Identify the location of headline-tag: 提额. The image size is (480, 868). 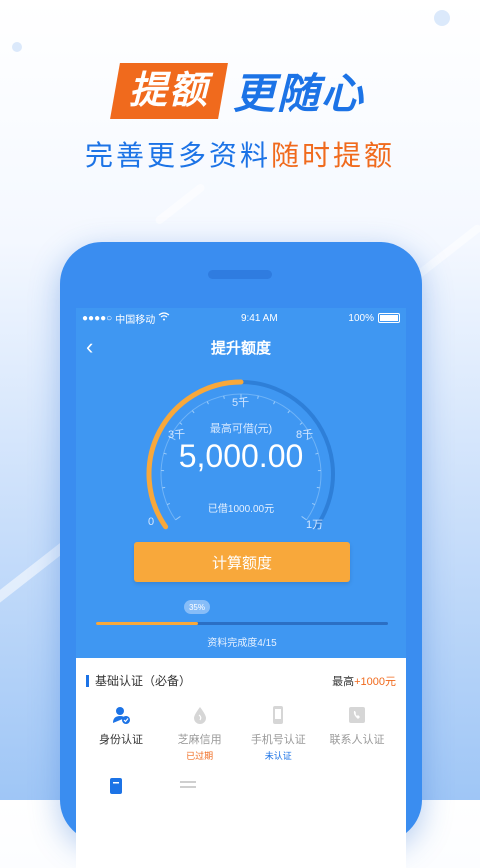
(169, 91).